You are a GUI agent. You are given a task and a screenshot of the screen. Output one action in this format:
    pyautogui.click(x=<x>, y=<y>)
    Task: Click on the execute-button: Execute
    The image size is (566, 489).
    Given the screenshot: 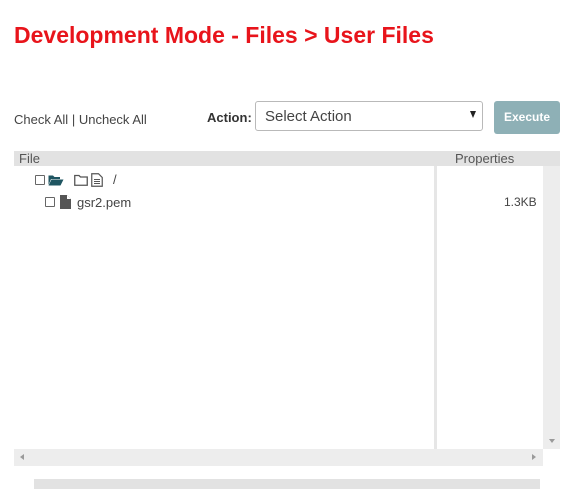 What is the action you would take?
    pyautogui.click(x=527, y=117)
    